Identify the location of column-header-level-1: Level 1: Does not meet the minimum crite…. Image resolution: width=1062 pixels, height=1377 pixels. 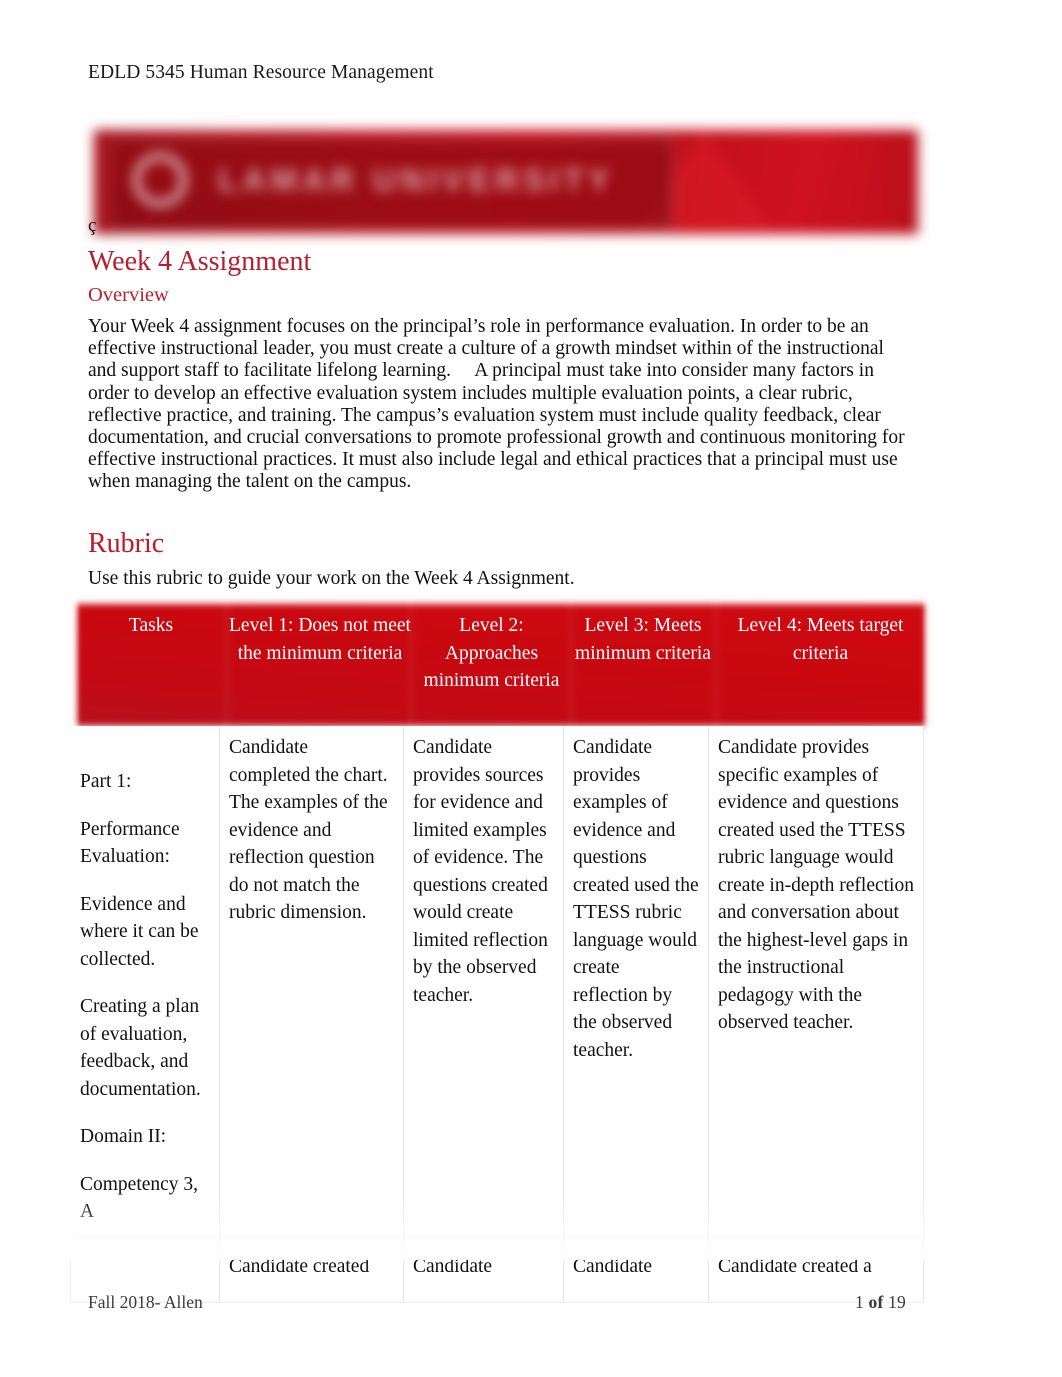
(320, 639).